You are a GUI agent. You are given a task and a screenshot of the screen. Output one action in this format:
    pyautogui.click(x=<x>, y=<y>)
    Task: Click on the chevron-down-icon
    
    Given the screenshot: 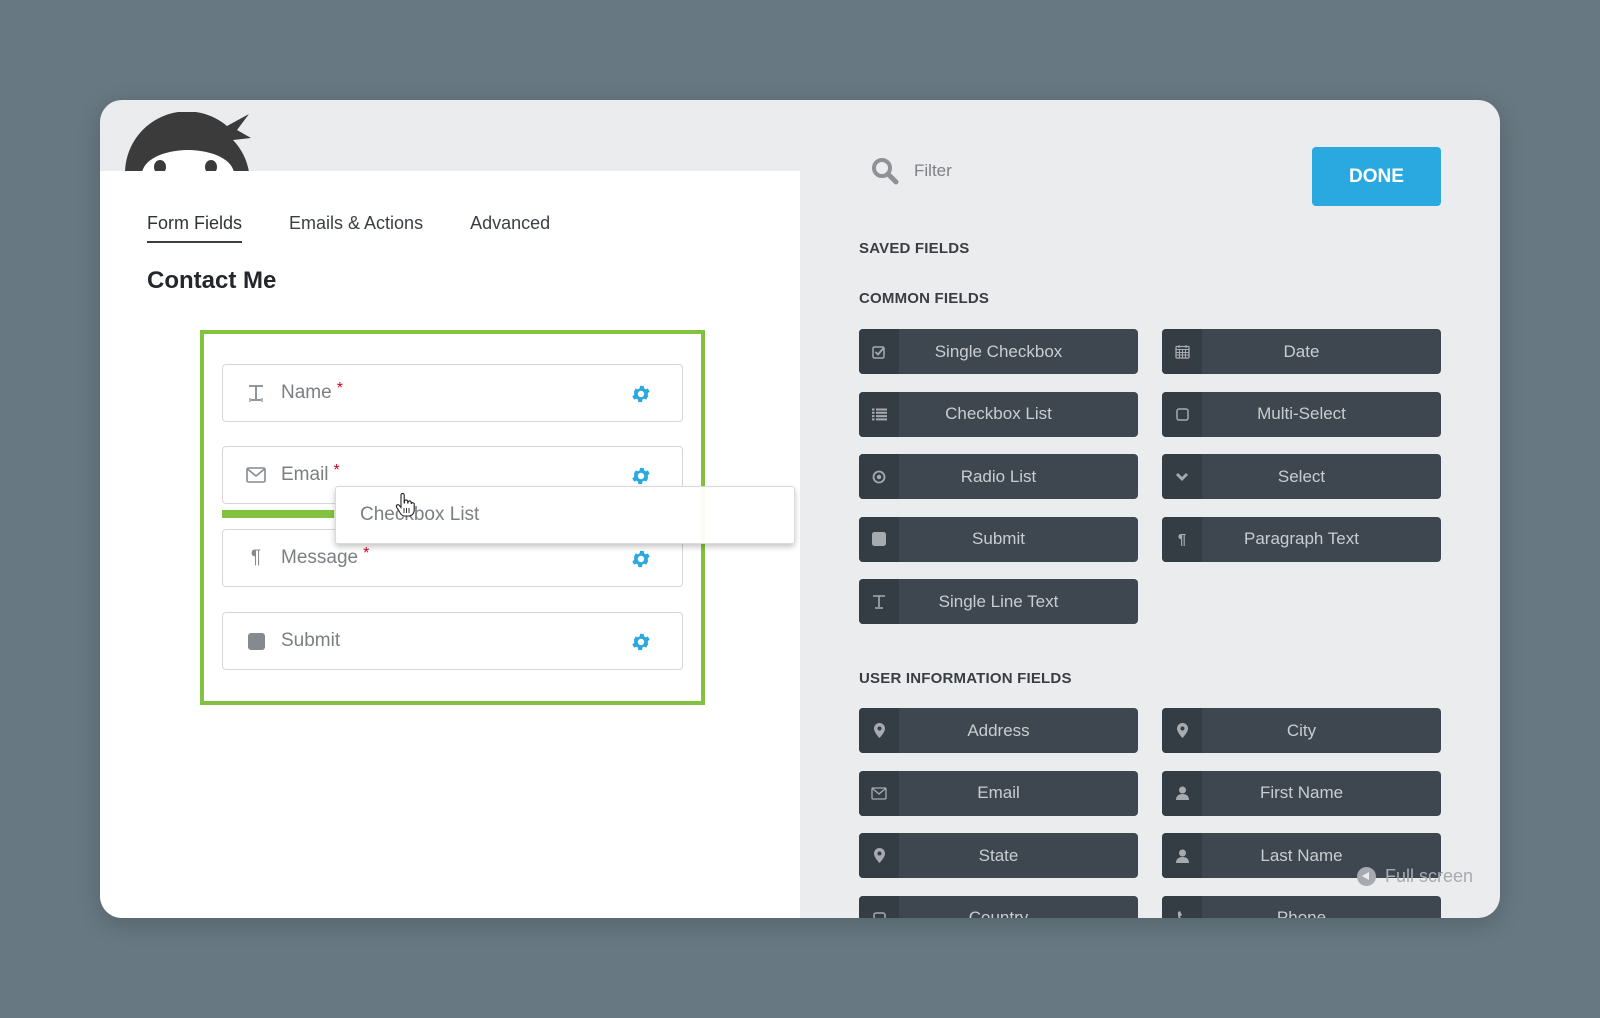 What is the action you would take?
    pyautogui.click(x=1182, y=477)
    